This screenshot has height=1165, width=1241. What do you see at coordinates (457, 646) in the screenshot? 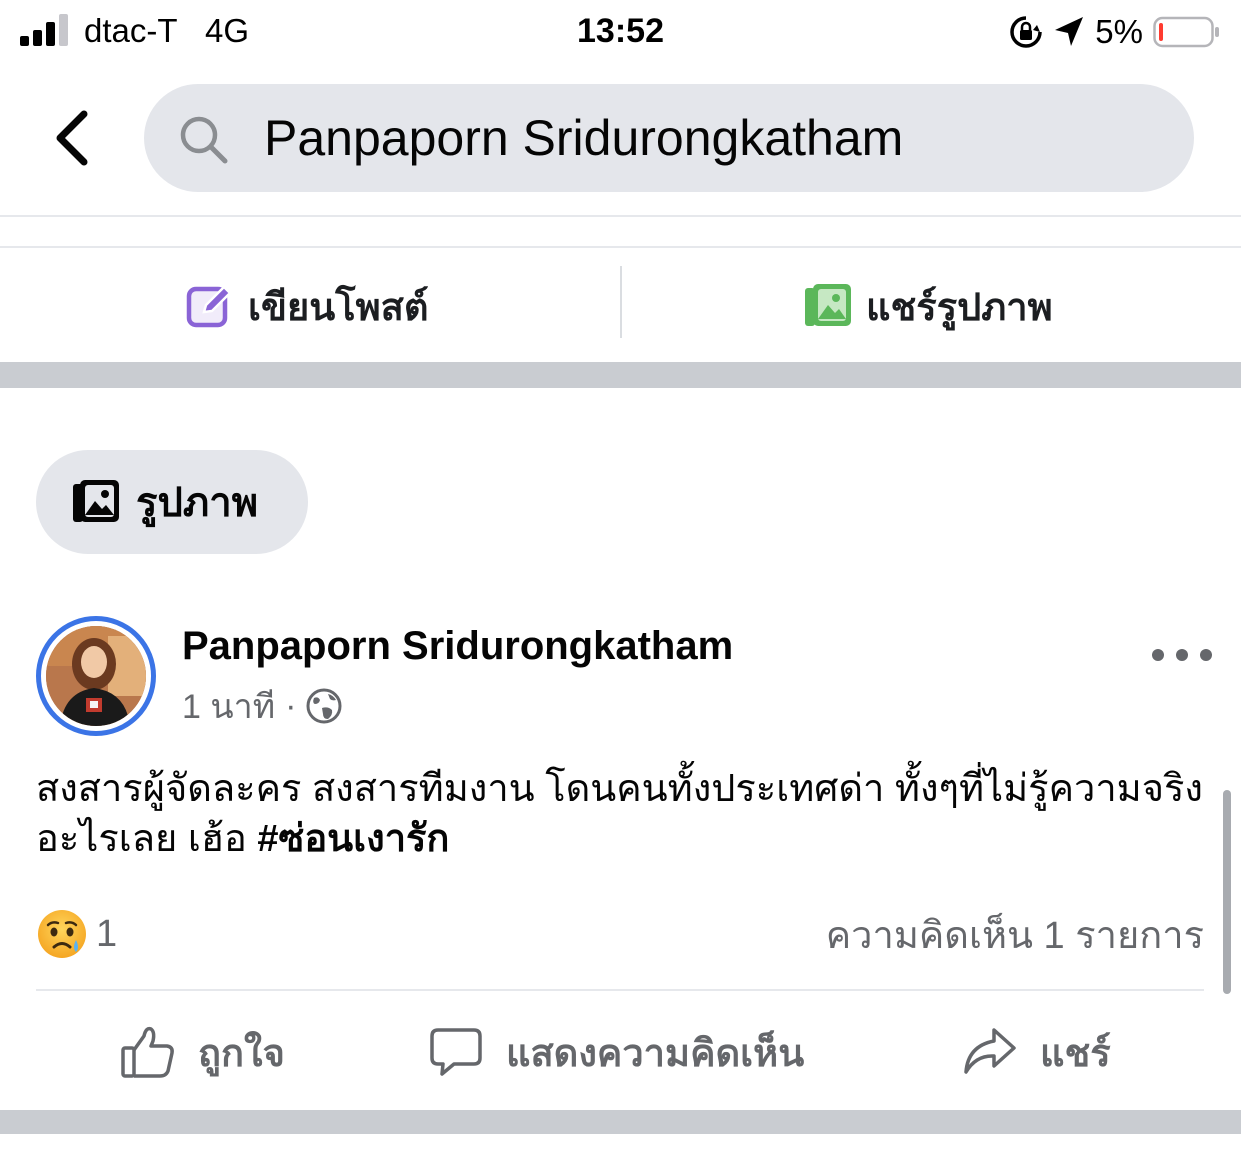
I see `post-author-name: Panpaporn Sridurongkatham` at bounding box center [457, 646].